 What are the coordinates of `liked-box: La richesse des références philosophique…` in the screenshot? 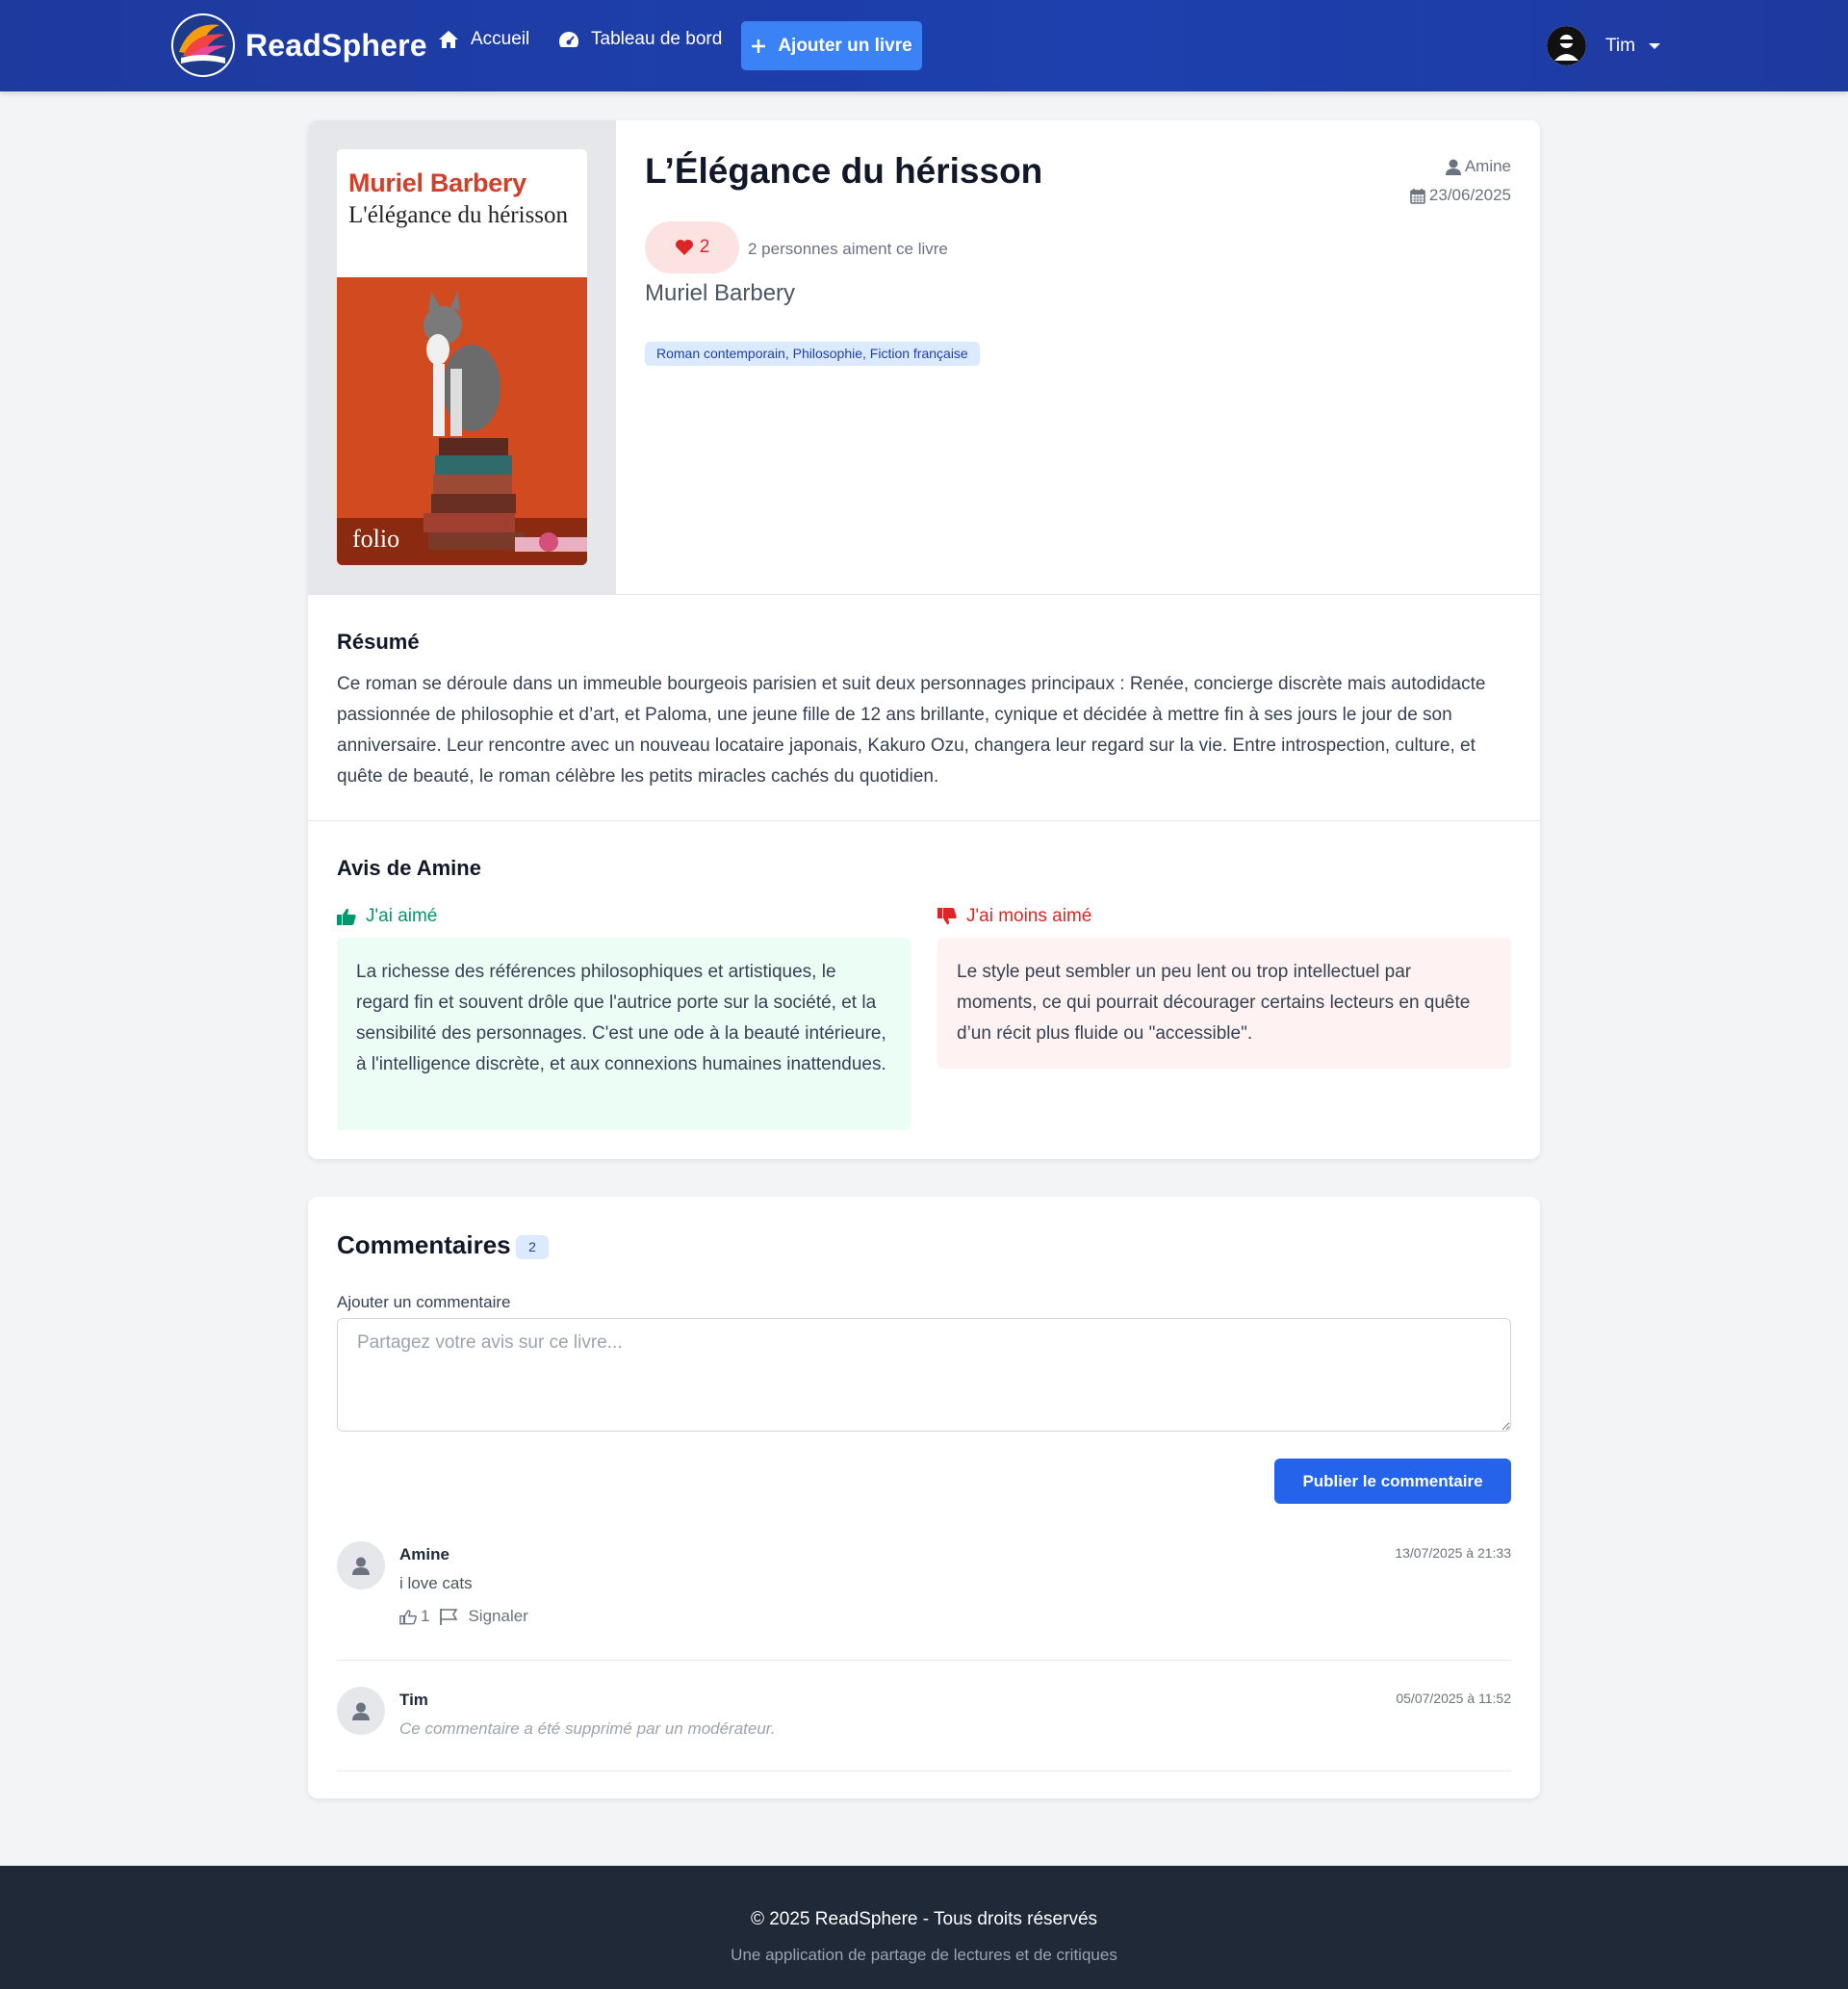 It's located at (624, 1034).